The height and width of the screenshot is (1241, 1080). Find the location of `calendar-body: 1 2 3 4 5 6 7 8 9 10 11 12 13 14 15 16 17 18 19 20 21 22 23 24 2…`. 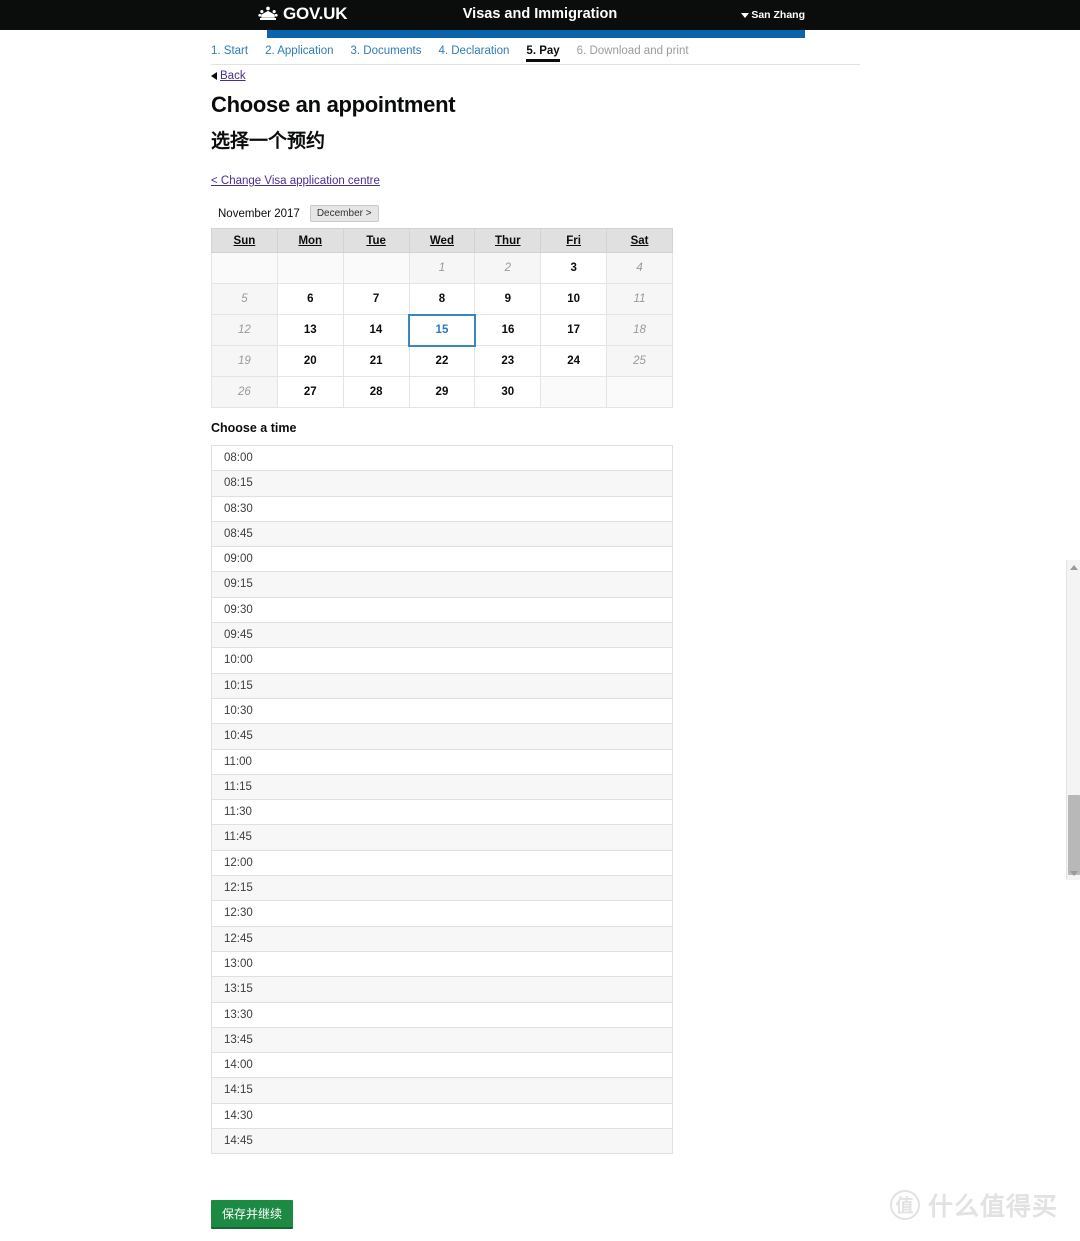

calendar-body: 1 2 3 4 5 6 7 8 9 10 11 12 13 14 15 16 17 18 19 20 21 22 23 24 2… is located at coordinates (442, 330).